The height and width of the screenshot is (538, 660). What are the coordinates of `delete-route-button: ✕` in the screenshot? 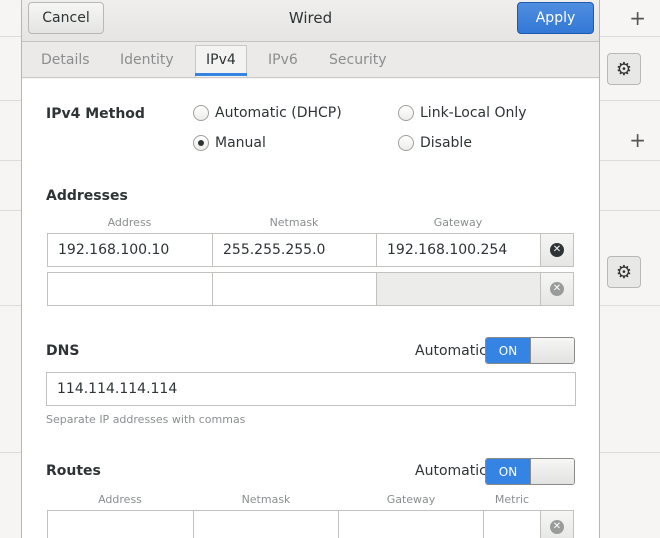 It's located at (557, 524).